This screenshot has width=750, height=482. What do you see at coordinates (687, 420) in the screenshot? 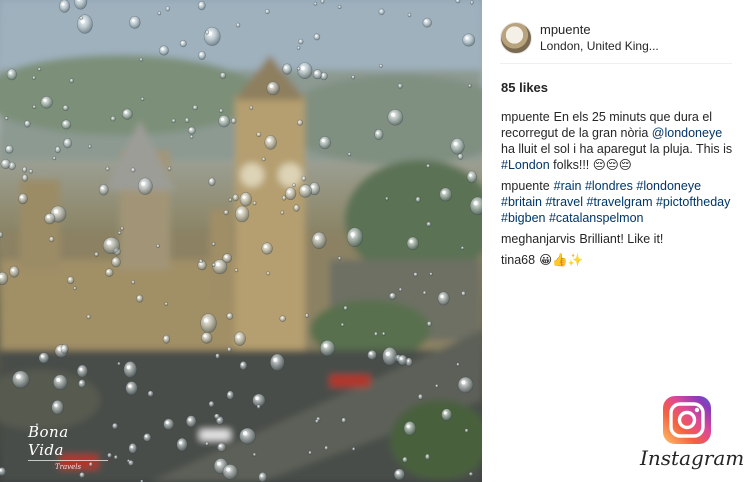
I see `instagram-logo-icon` at bounding box center [687, 420].